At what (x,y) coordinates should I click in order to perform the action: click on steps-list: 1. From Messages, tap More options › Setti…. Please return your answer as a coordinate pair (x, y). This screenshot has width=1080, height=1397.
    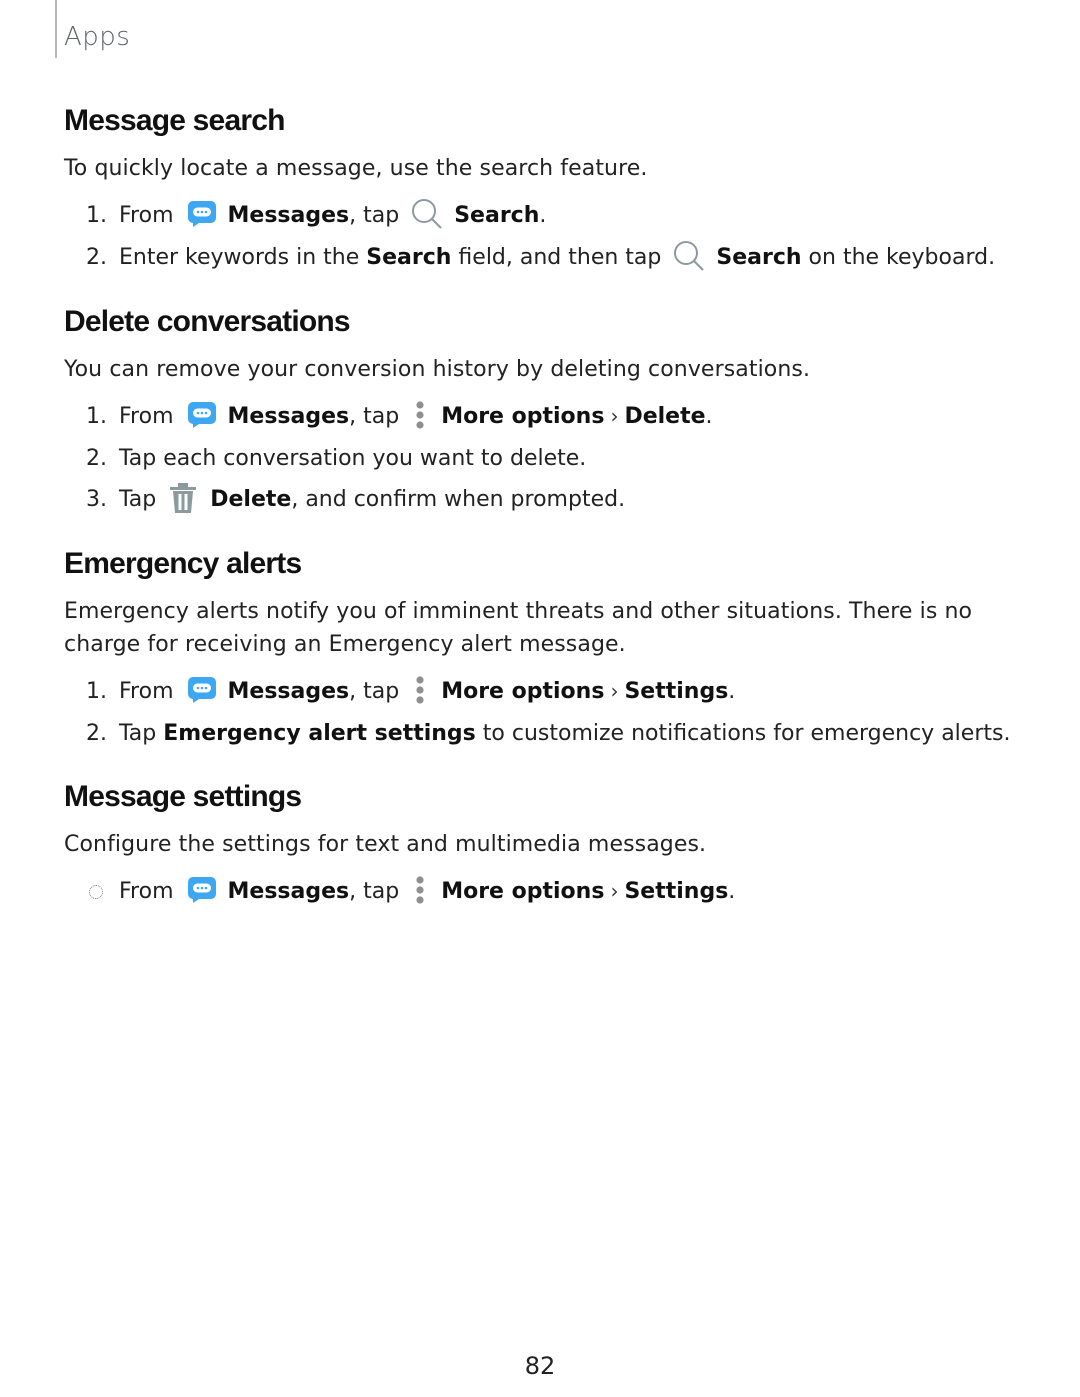
    Looking at the image, I should click on (542, 712).